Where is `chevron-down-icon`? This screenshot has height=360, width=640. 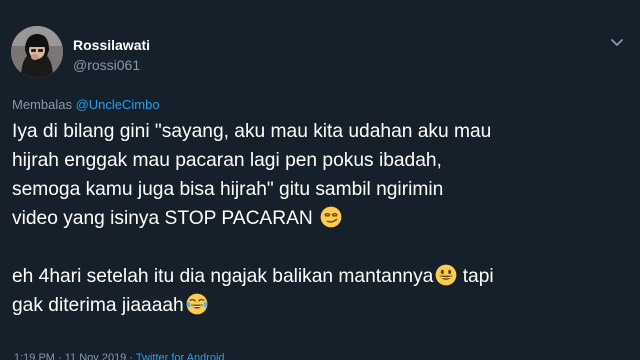 chevron-down-icon is located at coordinates (617, 43).